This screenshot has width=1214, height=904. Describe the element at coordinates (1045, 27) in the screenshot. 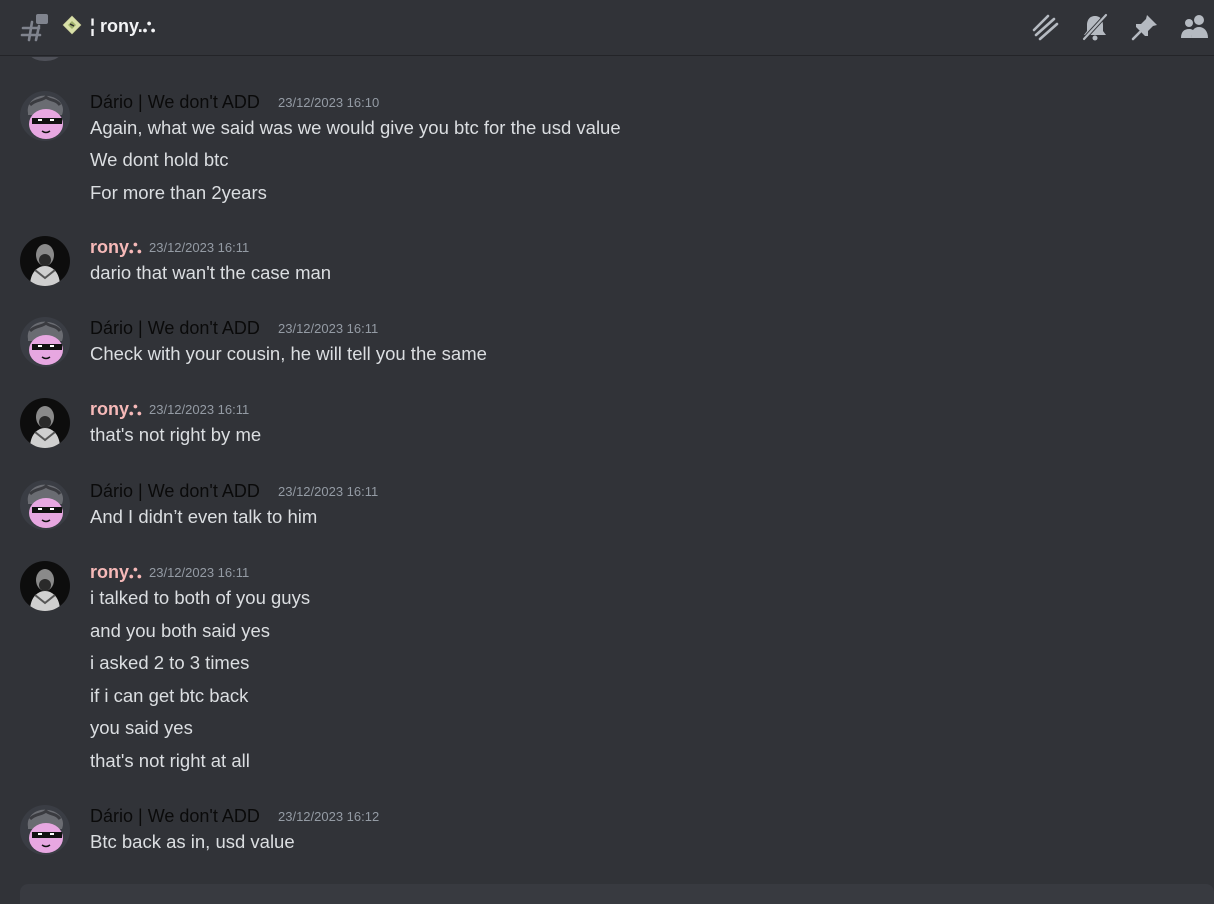

I see `threads-icon` at that location.